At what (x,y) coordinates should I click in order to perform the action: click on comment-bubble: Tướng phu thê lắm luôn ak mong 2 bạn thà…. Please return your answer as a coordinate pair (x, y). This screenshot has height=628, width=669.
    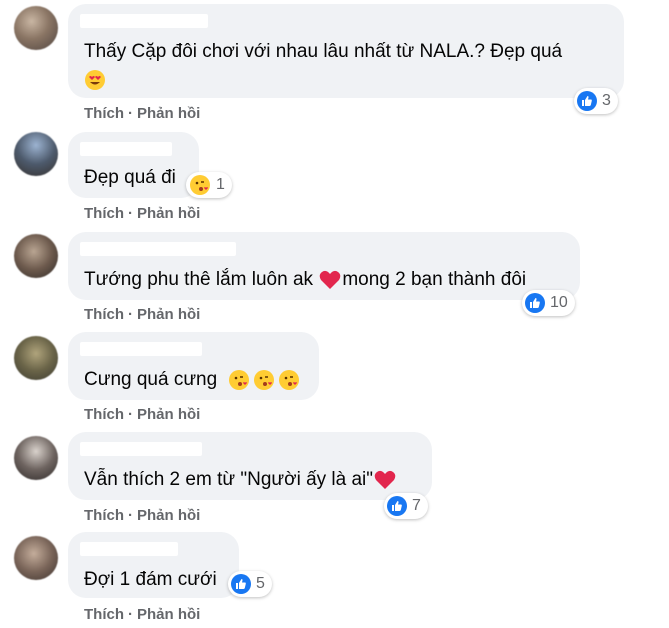
    Looking at the image, I should click on (324, 274).